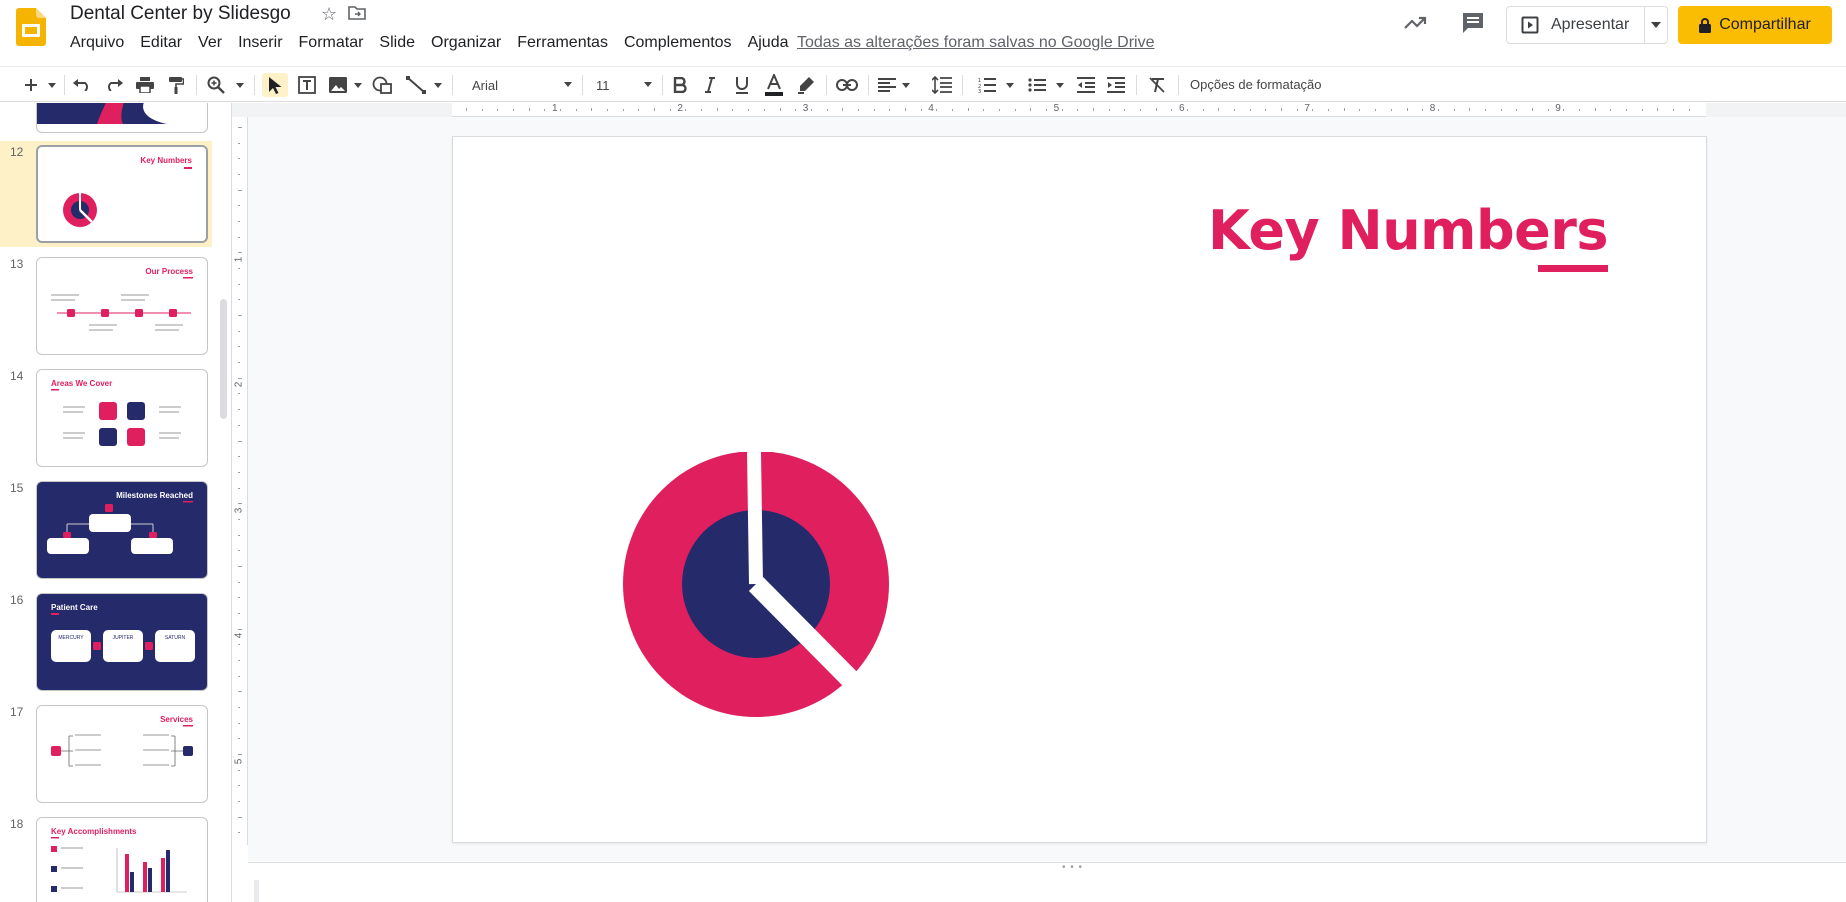 This screenshot has height=902, width=1846. Describe the element at coordinates (180, 14) in the screenshot. I see `document-title: Dental Center by Slidesgo` at that location.